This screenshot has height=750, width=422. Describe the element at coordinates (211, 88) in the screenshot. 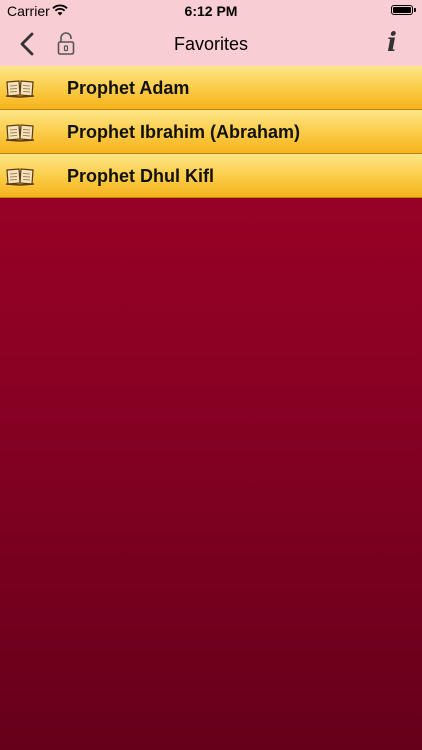

I see `list-item: Prophet Adam` at that location.